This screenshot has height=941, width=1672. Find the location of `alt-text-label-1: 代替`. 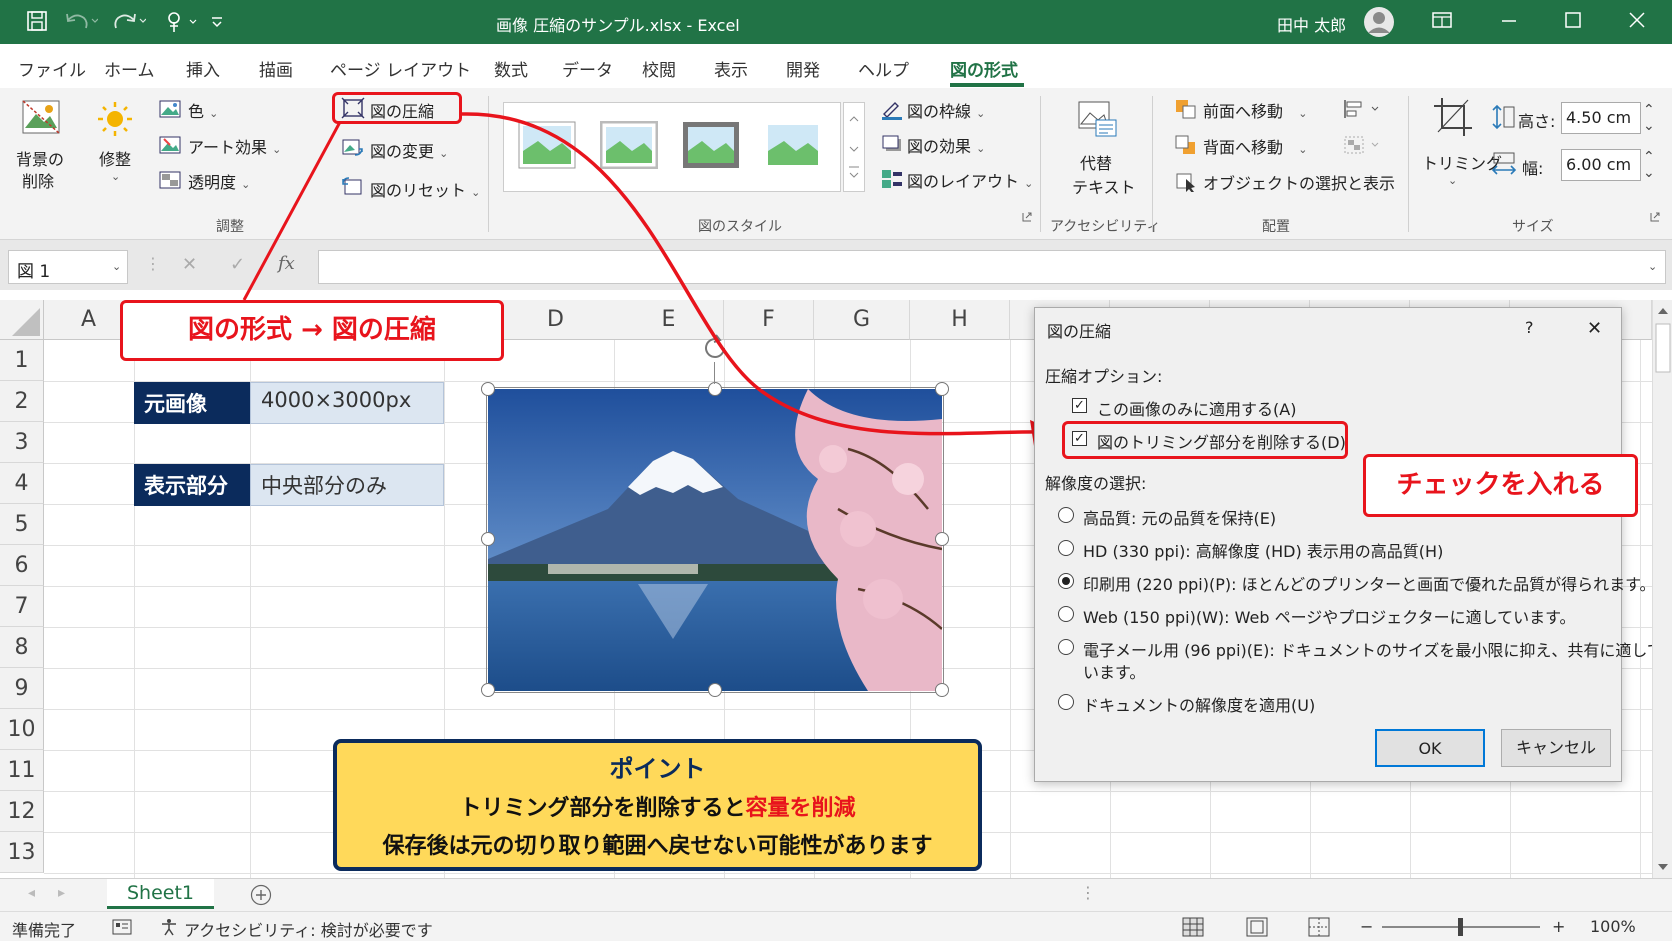

alt-text-label-1: 代替 is located at coordinates (1096, 162).